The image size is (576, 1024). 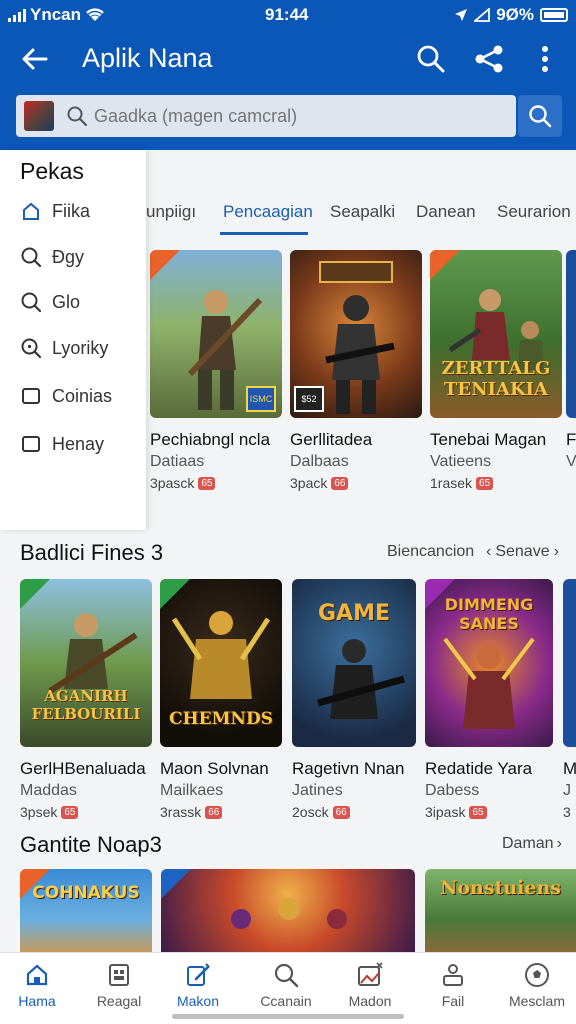 I want to click on size-text: 3psek, so click(x=39, y=812).